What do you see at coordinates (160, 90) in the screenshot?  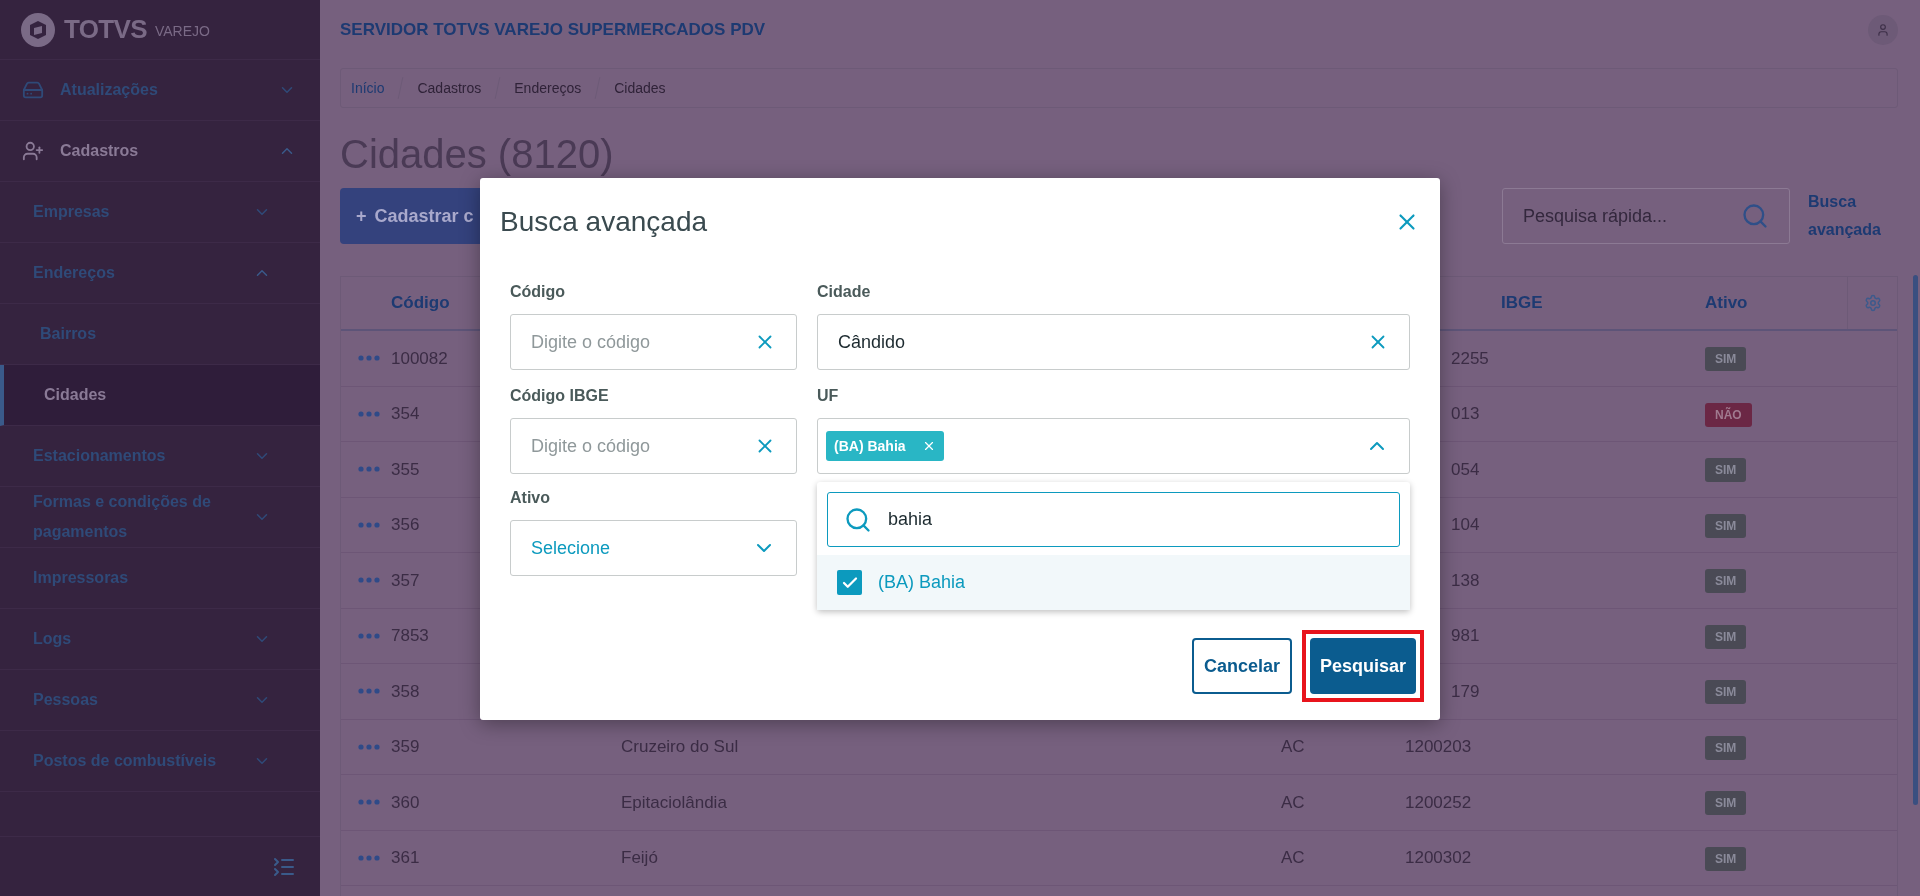 I see `sidebar-item: Atualizações` at bounding box center [160, 90].